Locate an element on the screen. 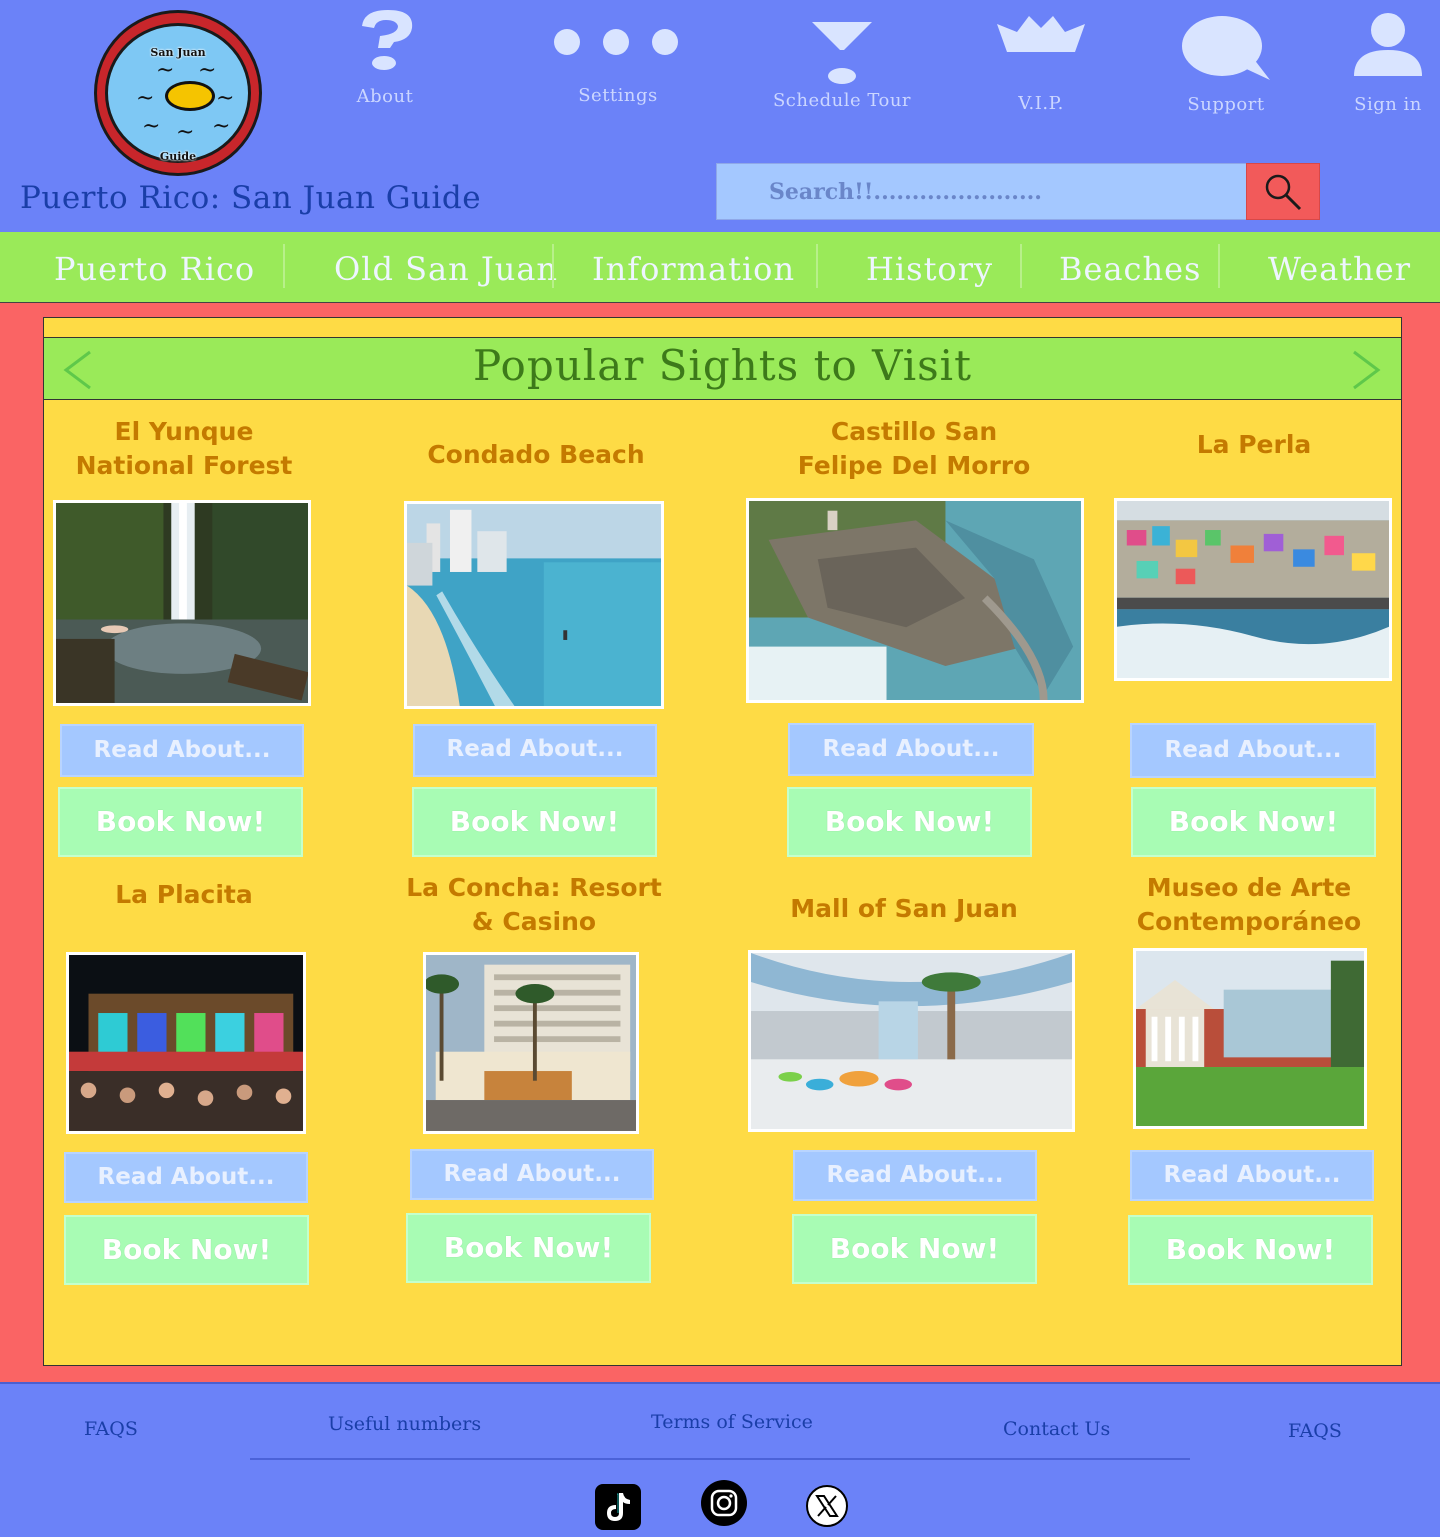 The width and height of the screenshot is (1440, 1537). schedule-tour-nav-item: Schedule Tour is located at coordinates (842, 65).